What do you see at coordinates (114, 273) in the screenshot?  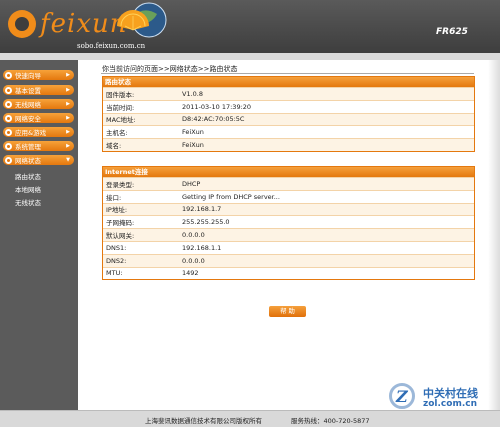 I see `row-label: MTU:` at bounding box center [114, 273].